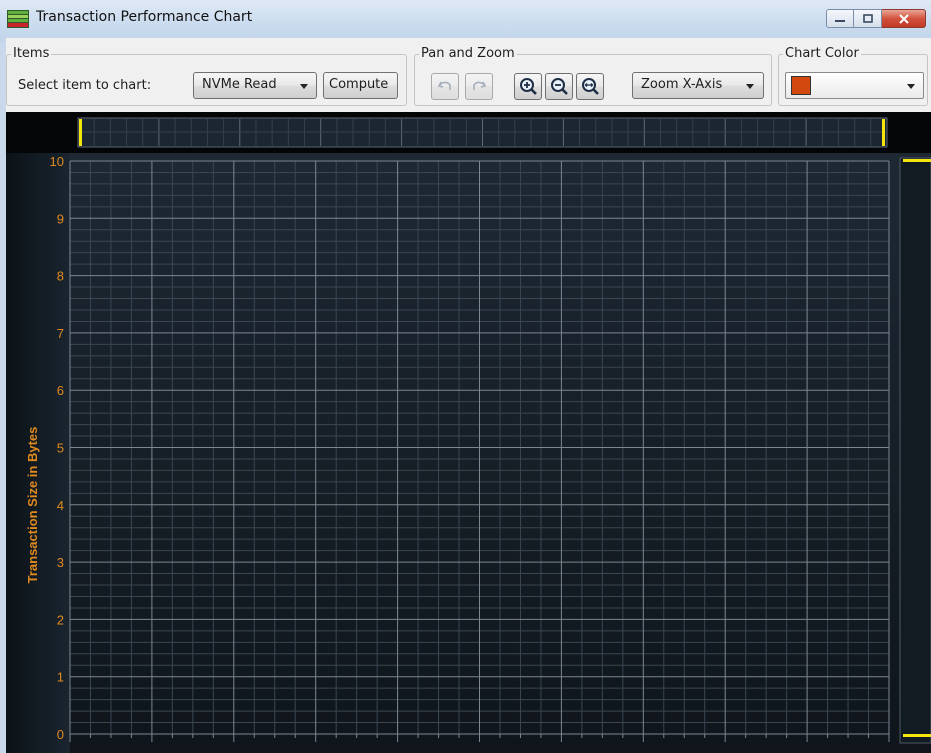 The image size is (931, 753). I want to click on zoom-out-icon, so click(559, 86).